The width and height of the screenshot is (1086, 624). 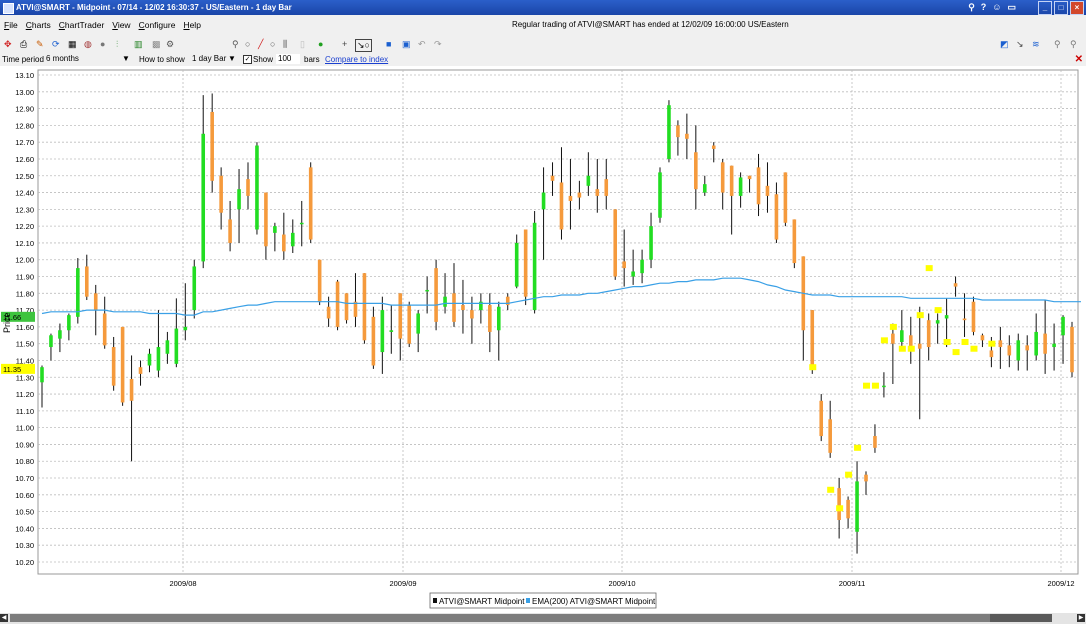 What do you see at coordinates (88, 44) in the screenshot?
I see `palette-icon: ◍` at bounding box center [88, 44].